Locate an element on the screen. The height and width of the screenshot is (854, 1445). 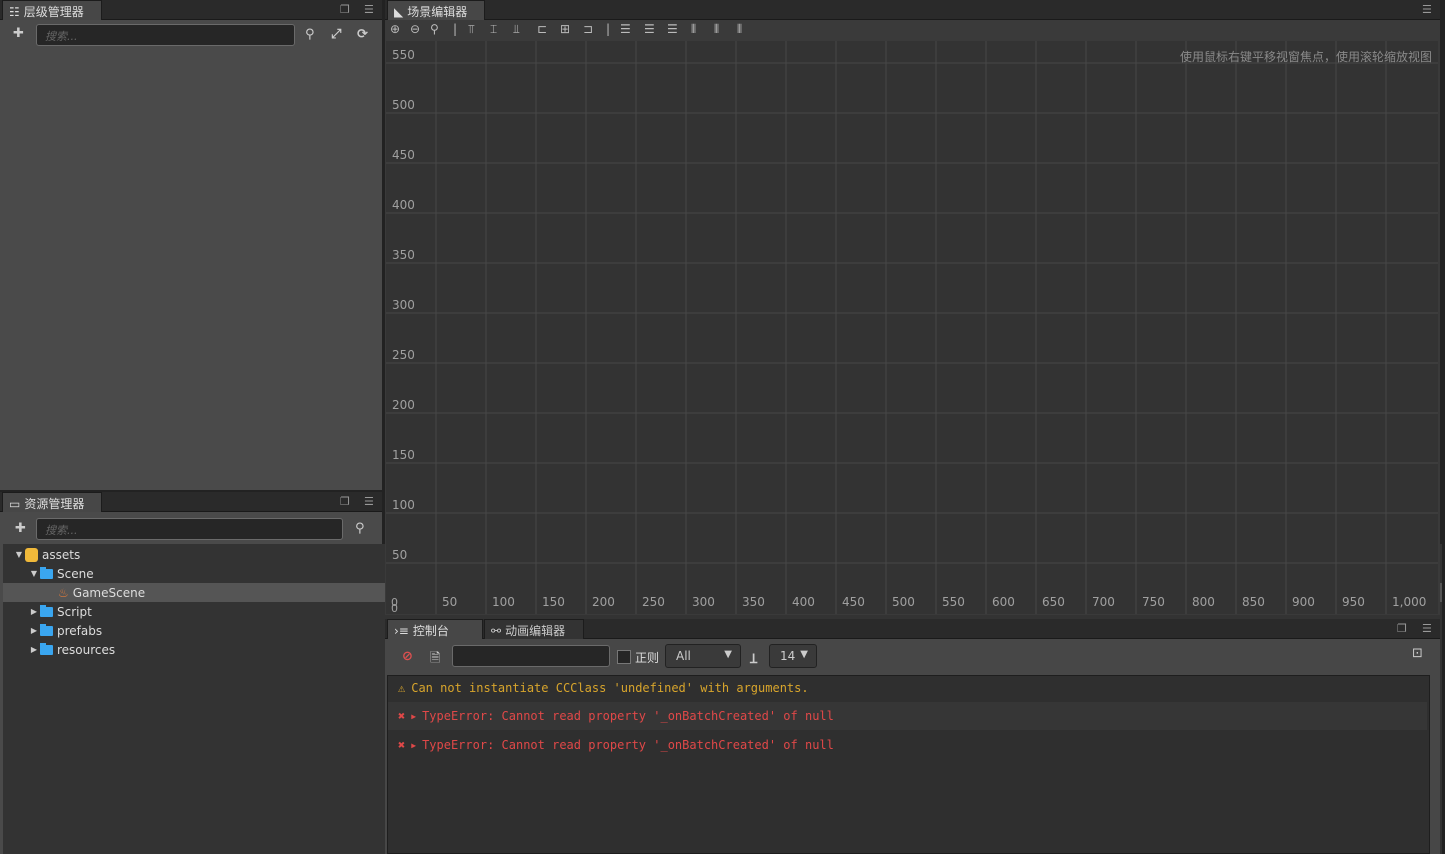
distribute-right-icon: ⫴ is located at coordinates (739, 29).